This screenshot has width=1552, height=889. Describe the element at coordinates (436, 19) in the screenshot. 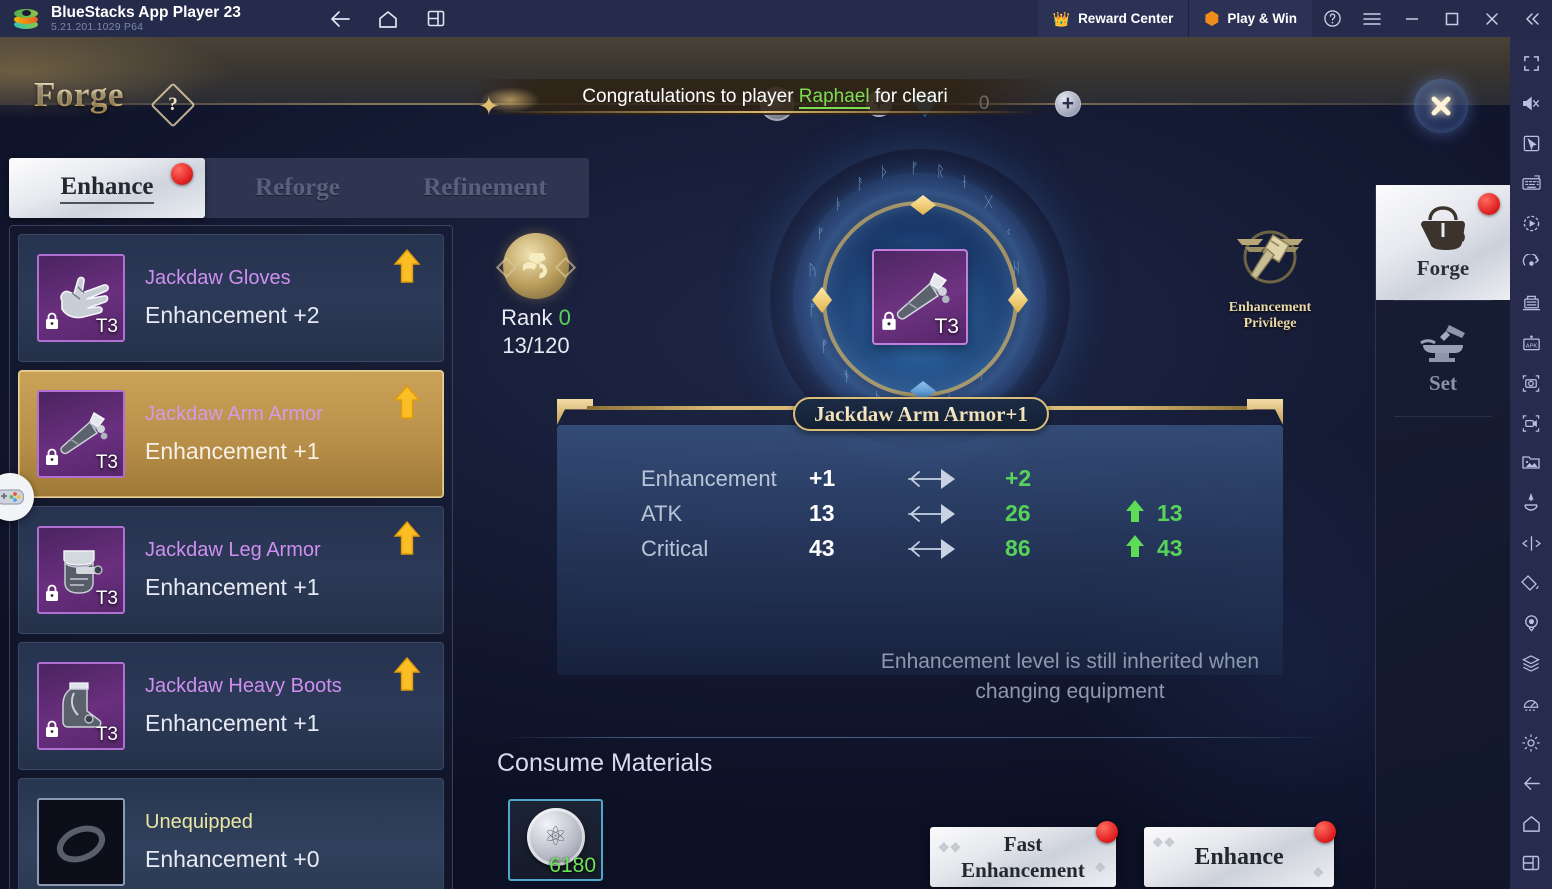

I see `multi-instance-icon` at that location.